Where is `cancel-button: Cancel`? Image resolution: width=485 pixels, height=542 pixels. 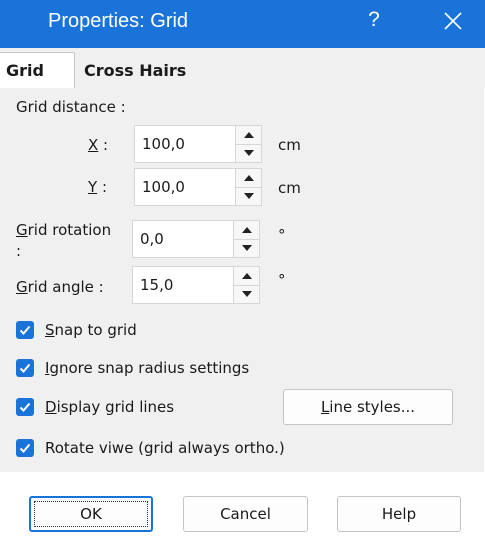 cancel-button: Cancel is located at coordinates (245, 514).